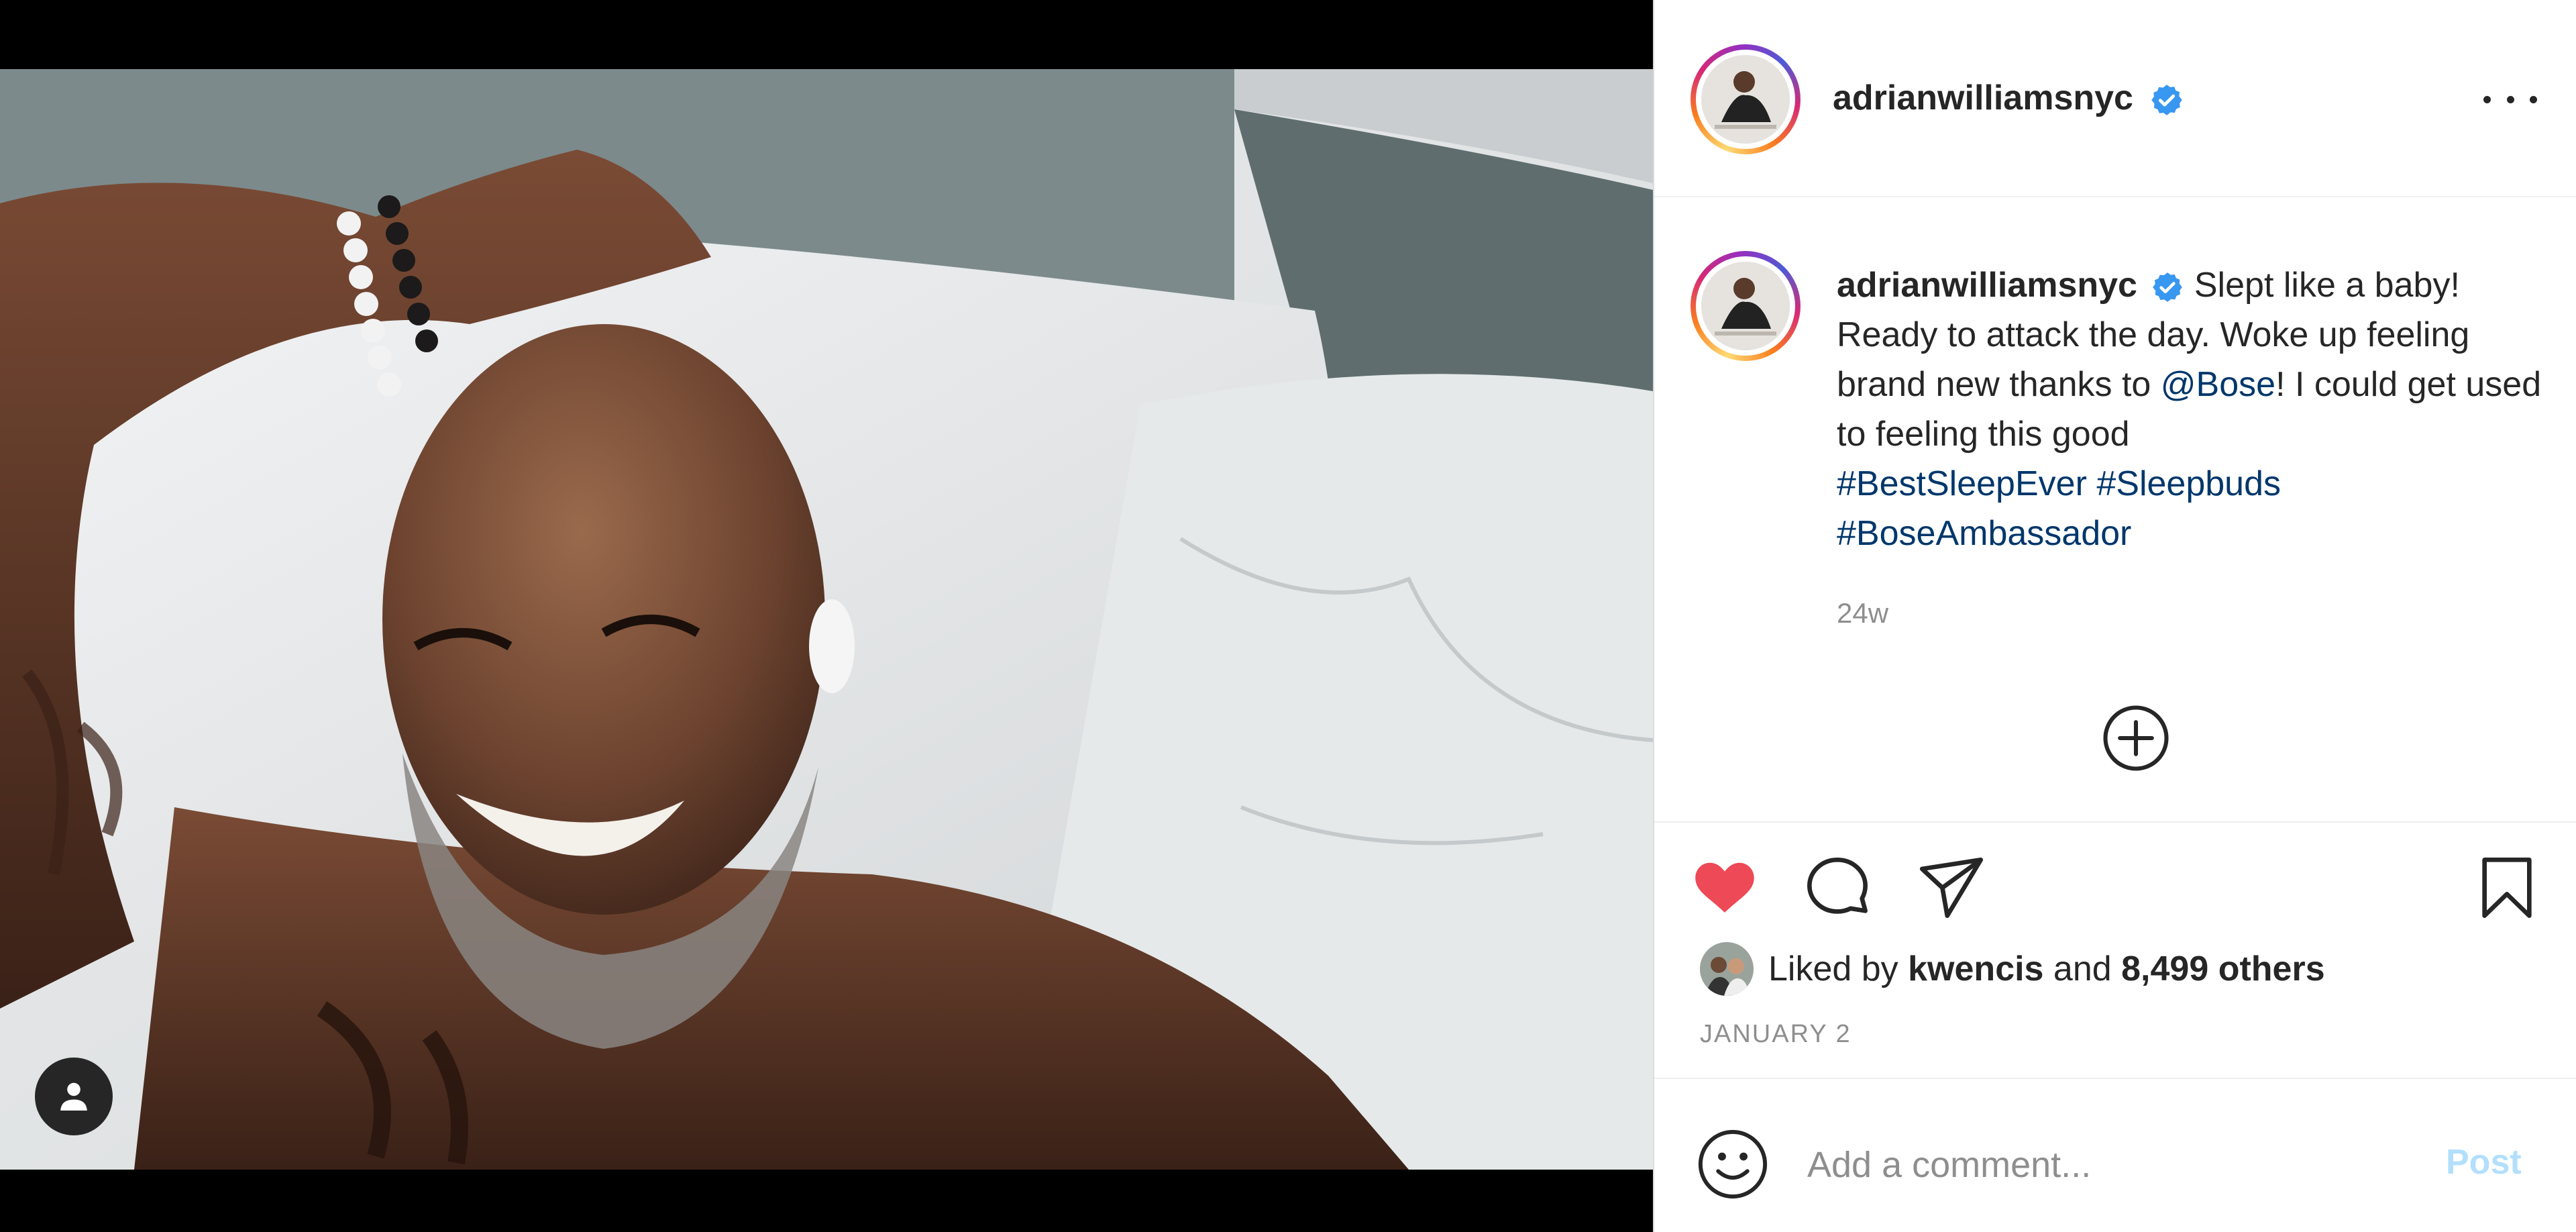 The image size is (2576, 1232). Describe the element at coordinates (2082, 968) in the screenshot. I see `likes-middle: and` at that location.